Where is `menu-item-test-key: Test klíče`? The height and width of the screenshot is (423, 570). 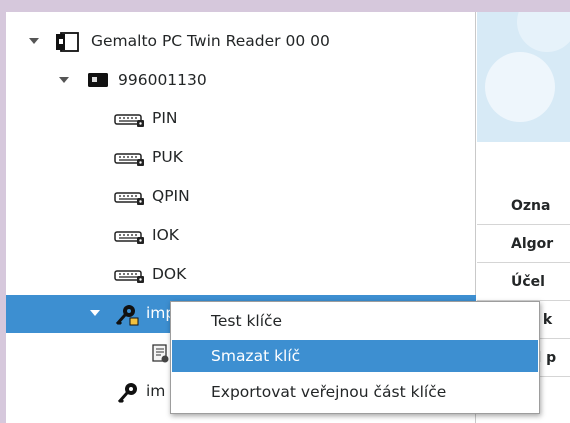 menu-item-test-key: Test klíče is located at coordinates (355, 321).